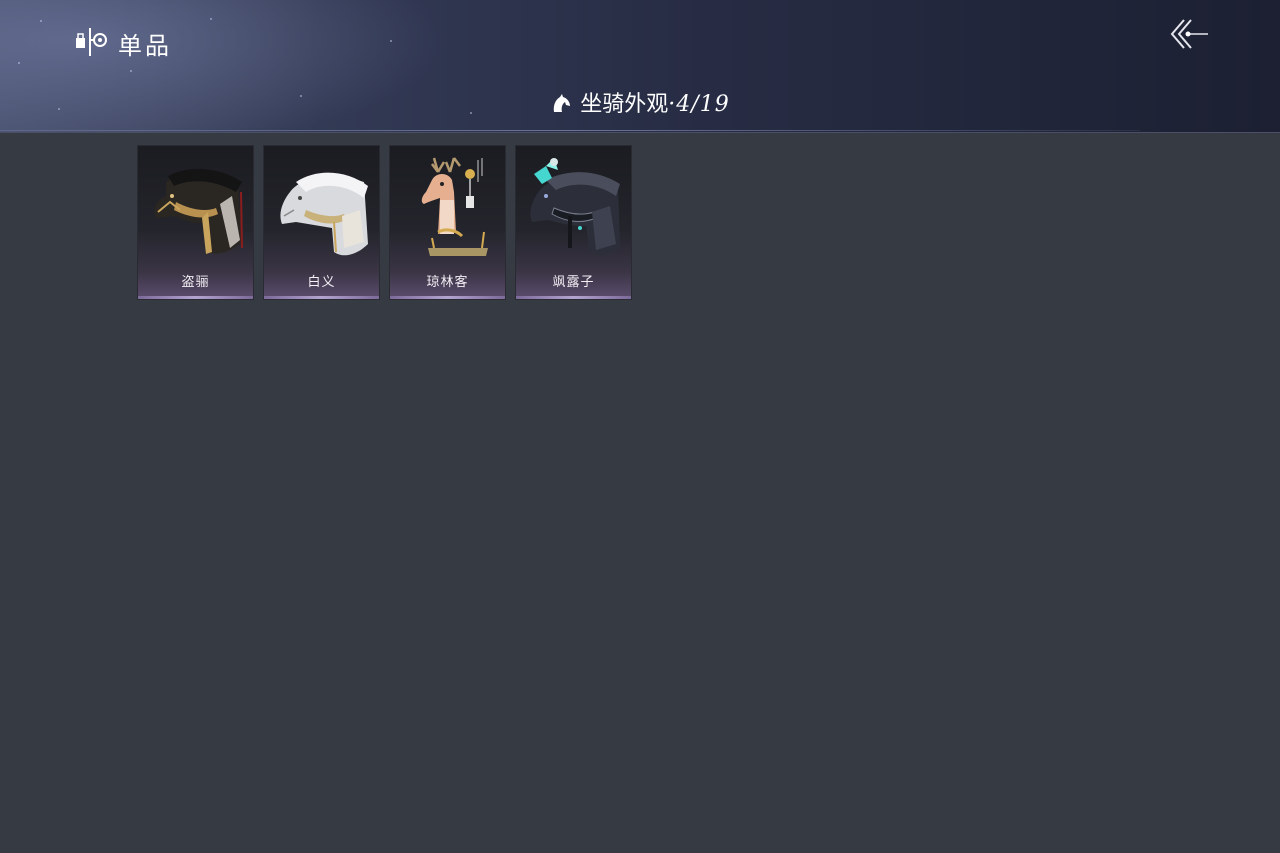  I want to click on item-card-saluzi: 飒露子, so click(573, 222).